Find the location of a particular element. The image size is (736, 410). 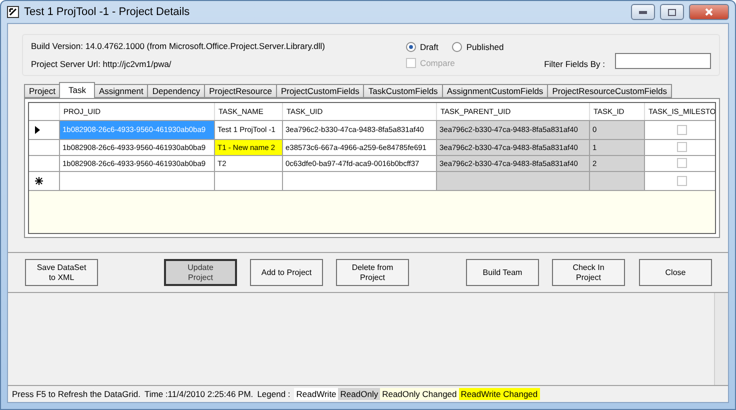

filter-field is located at coordinates (663, 61).